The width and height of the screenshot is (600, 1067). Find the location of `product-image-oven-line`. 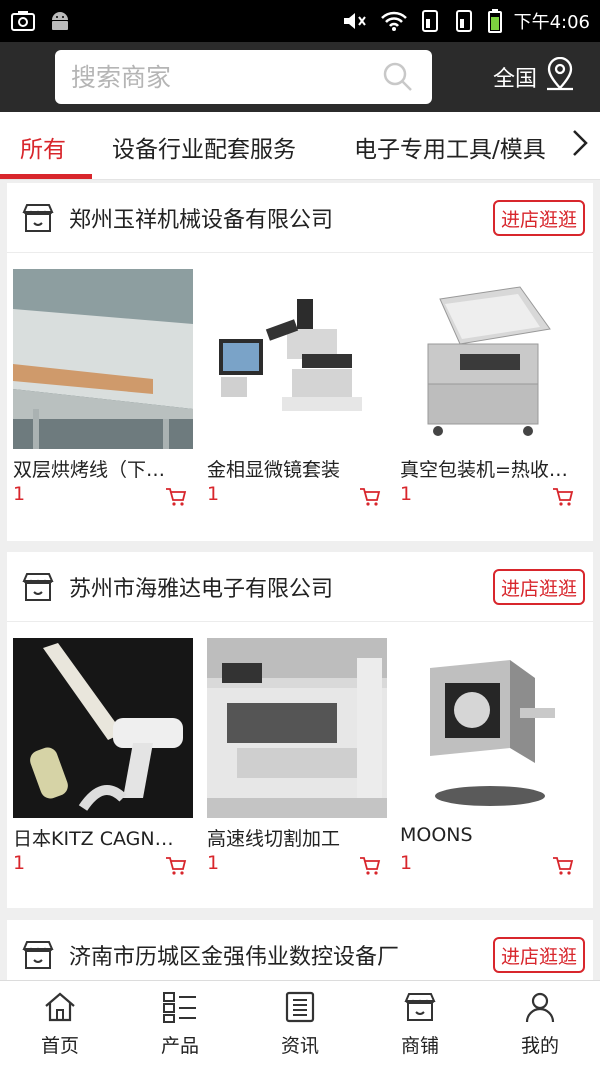

product-image-oven-line is located at coordinates (103, 359).